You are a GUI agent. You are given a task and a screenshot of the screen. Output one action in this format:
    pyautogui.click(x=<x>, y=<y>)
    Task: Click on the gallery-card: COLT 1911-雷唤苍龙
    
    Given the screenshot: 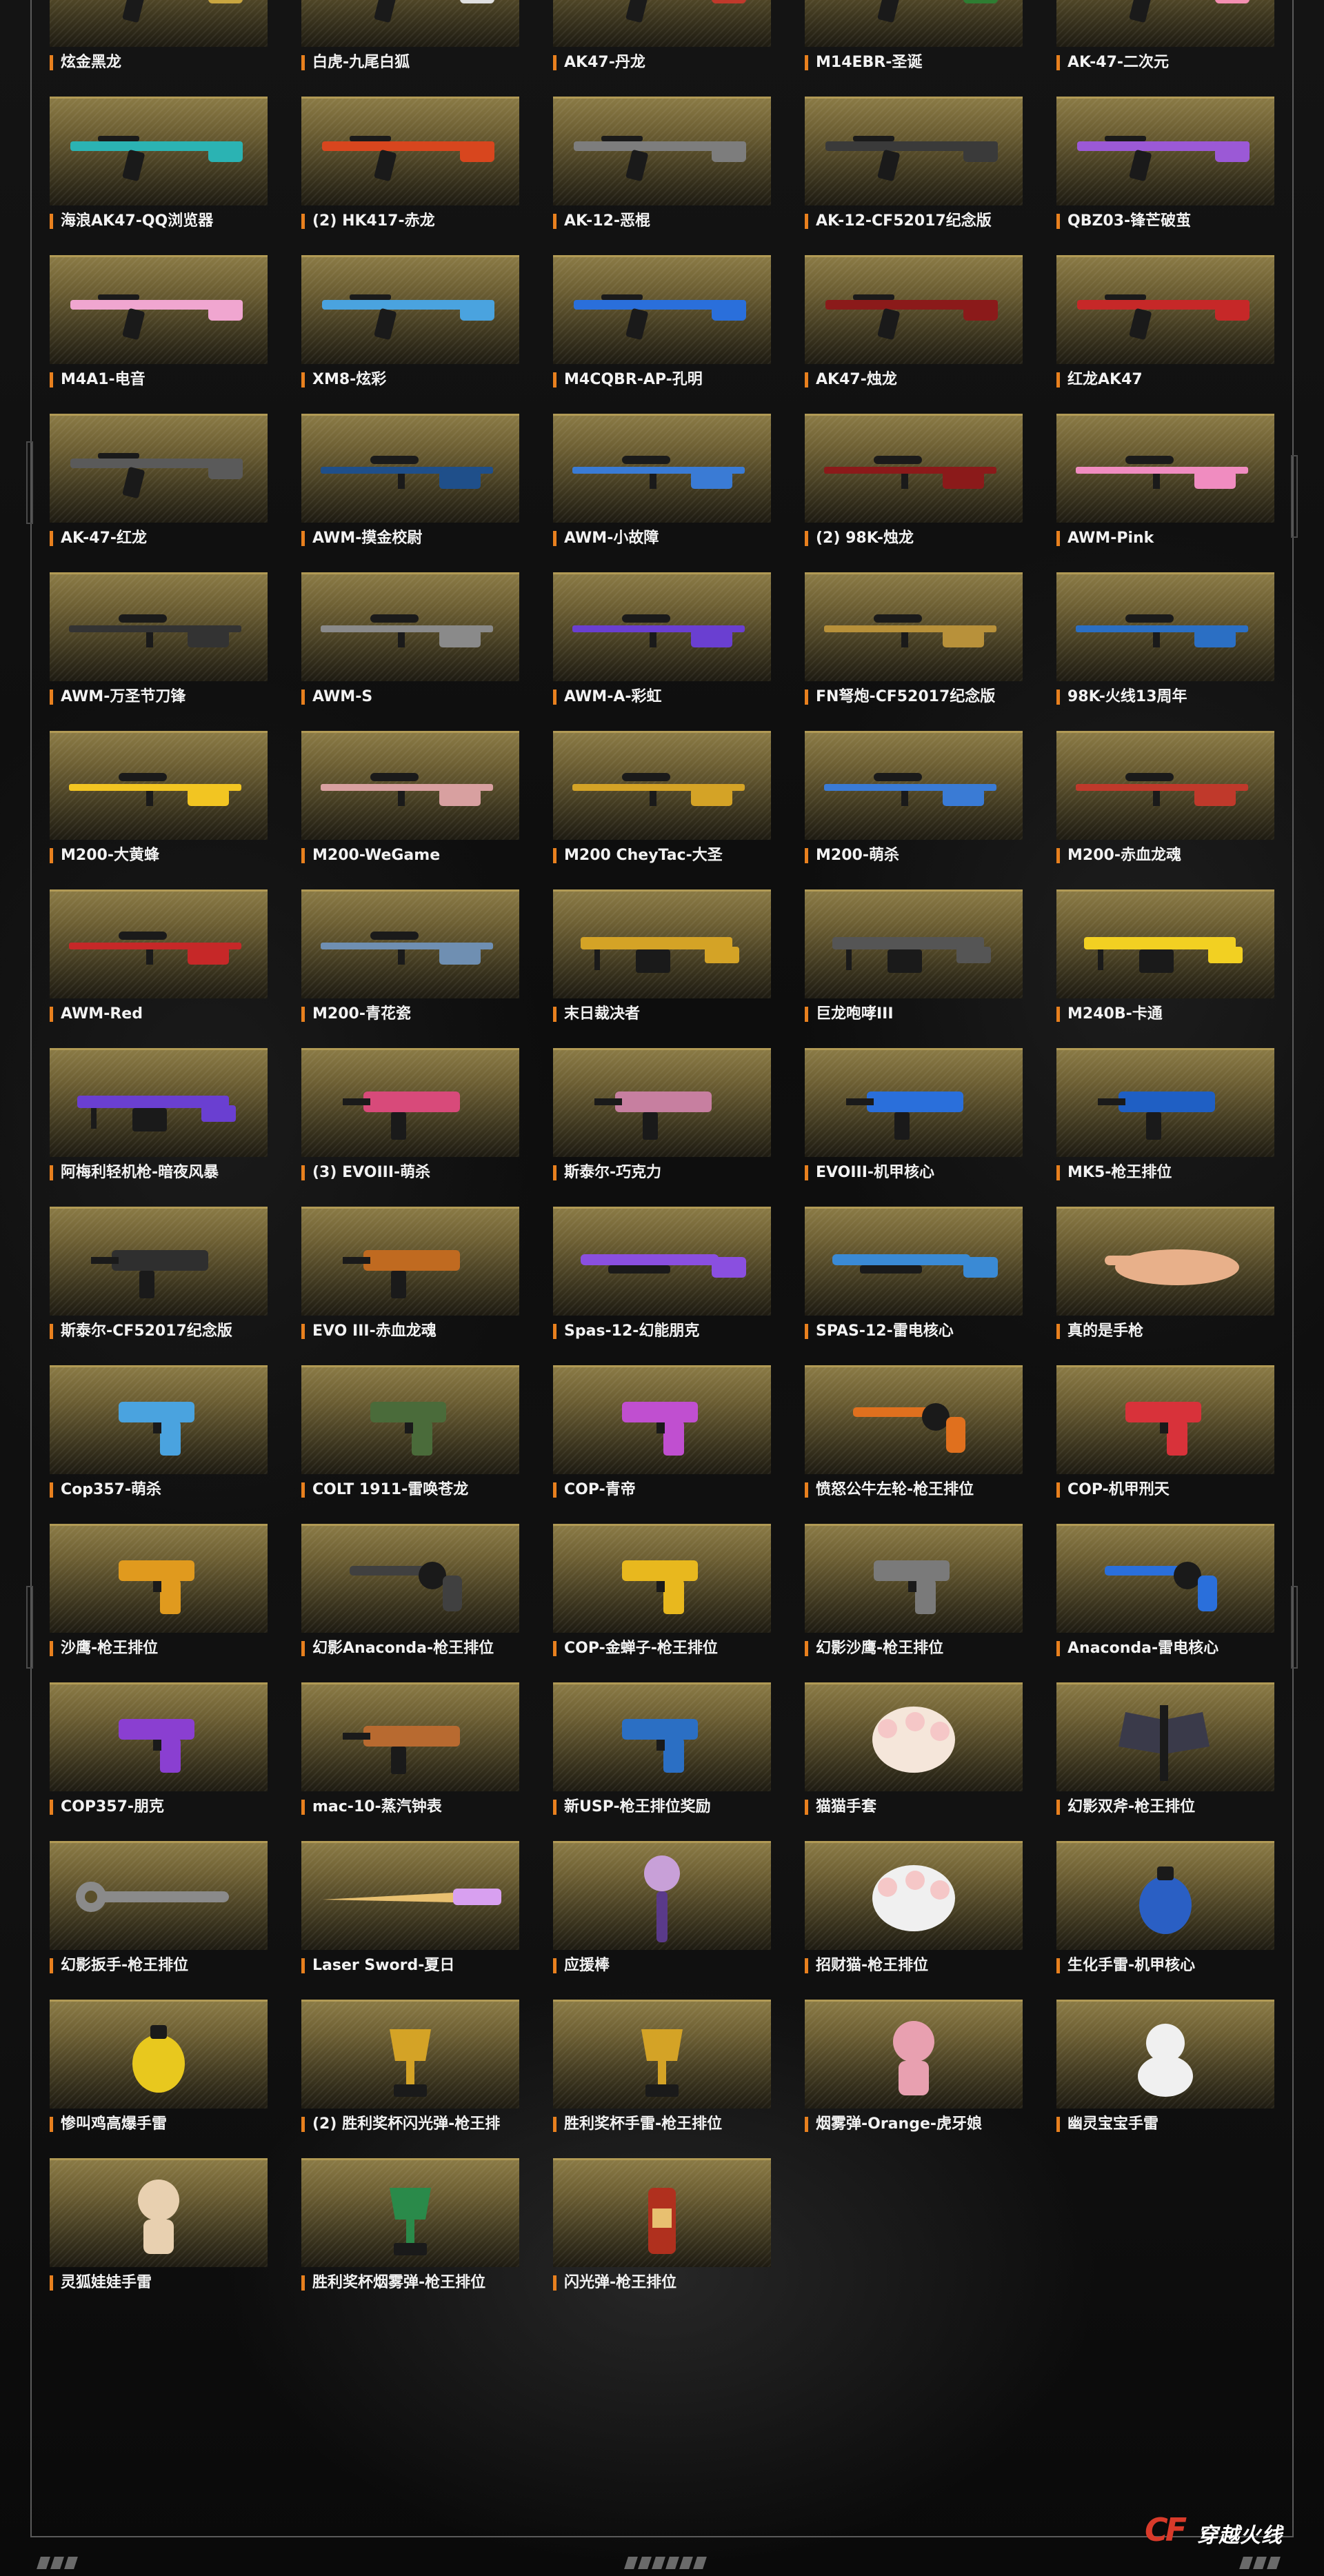 What is the action you would take?
    pyautogui.click(x=410, y=1434)
    